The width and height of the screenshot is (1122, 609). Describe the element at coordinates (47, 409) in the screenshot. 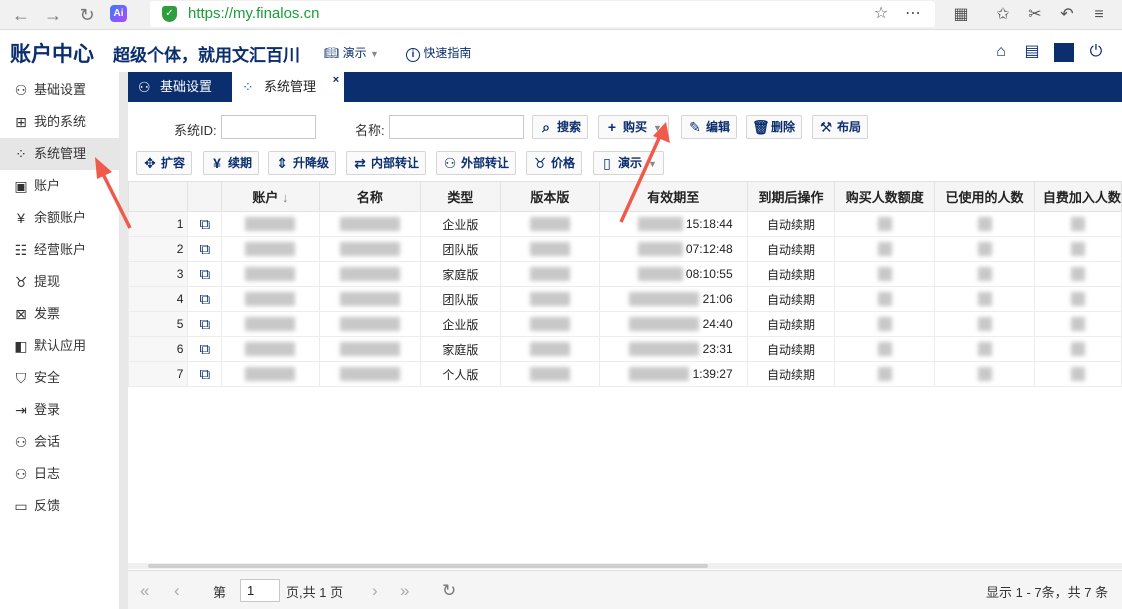

I see `sidebar-item-label: 登录` at that location.